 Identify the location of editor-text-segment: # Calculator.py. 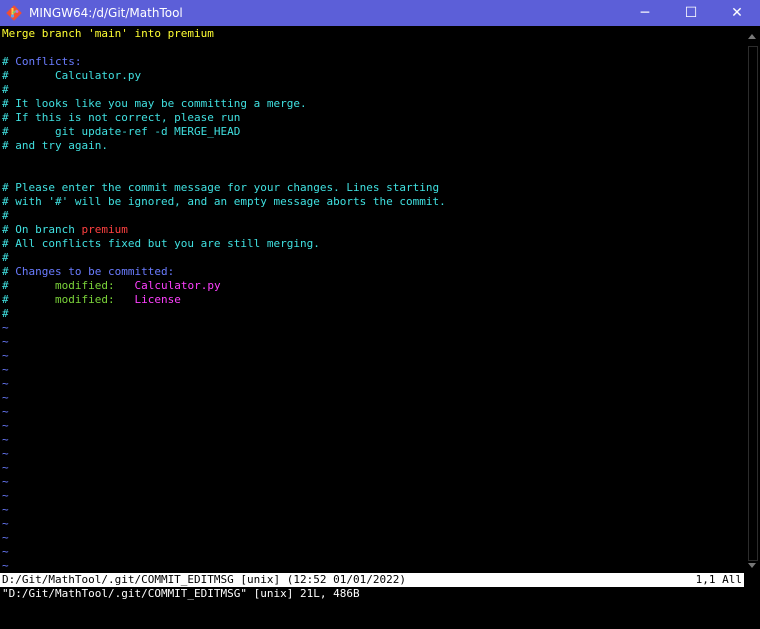
(72, 75).